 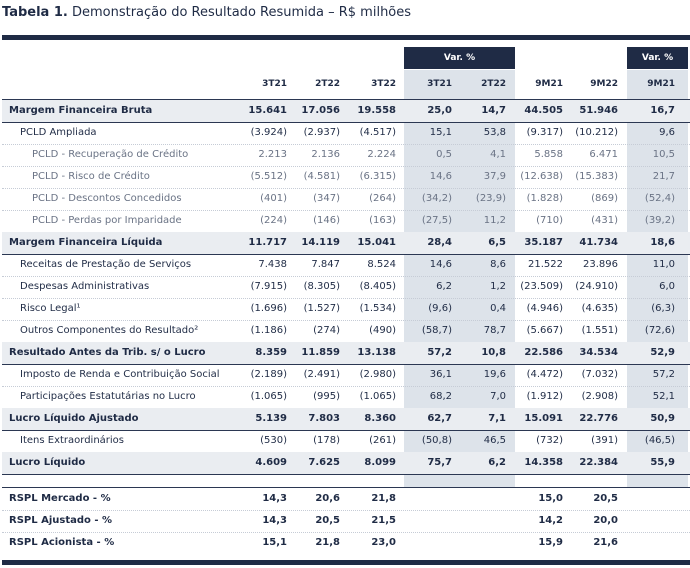 What do you see at coordinates (659, 440) in the screenshot?
I see `cell-value: (46,5)` at bounding box center [659, 440].